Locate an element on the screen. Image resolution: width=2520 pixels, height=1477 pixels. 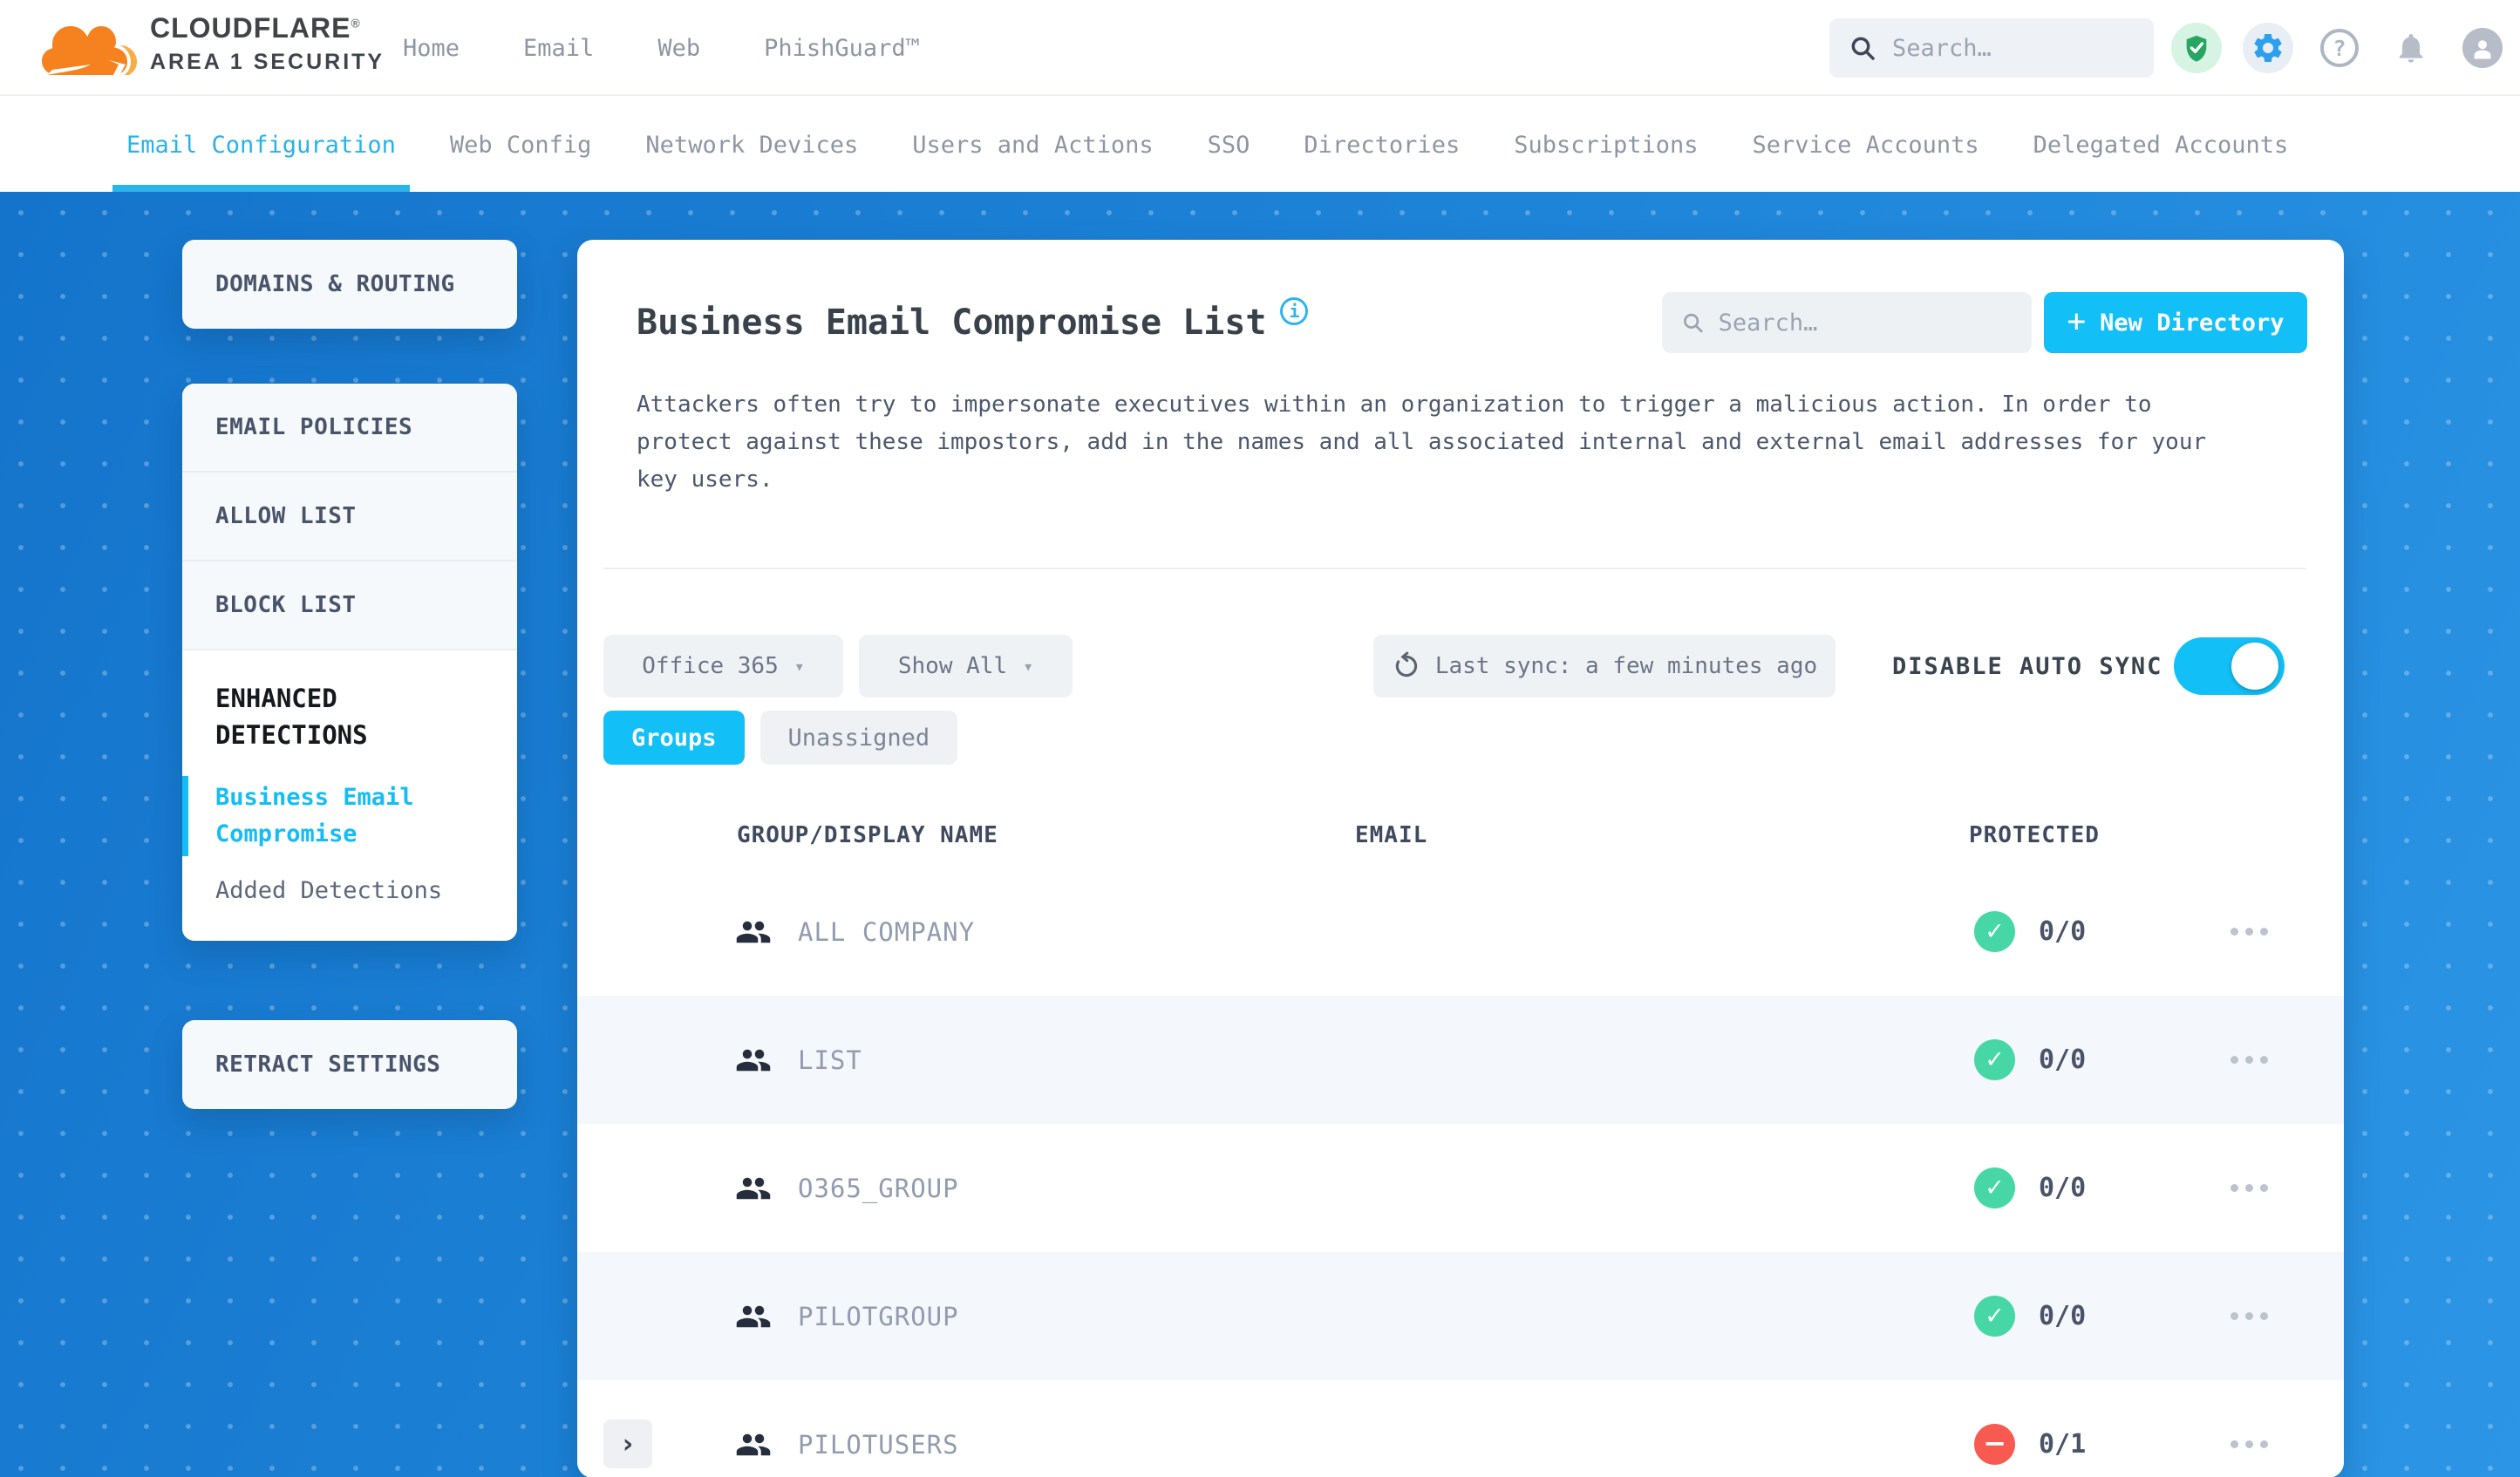
show-filter-select: Show All ▾ is located at coordinates (966, 667).